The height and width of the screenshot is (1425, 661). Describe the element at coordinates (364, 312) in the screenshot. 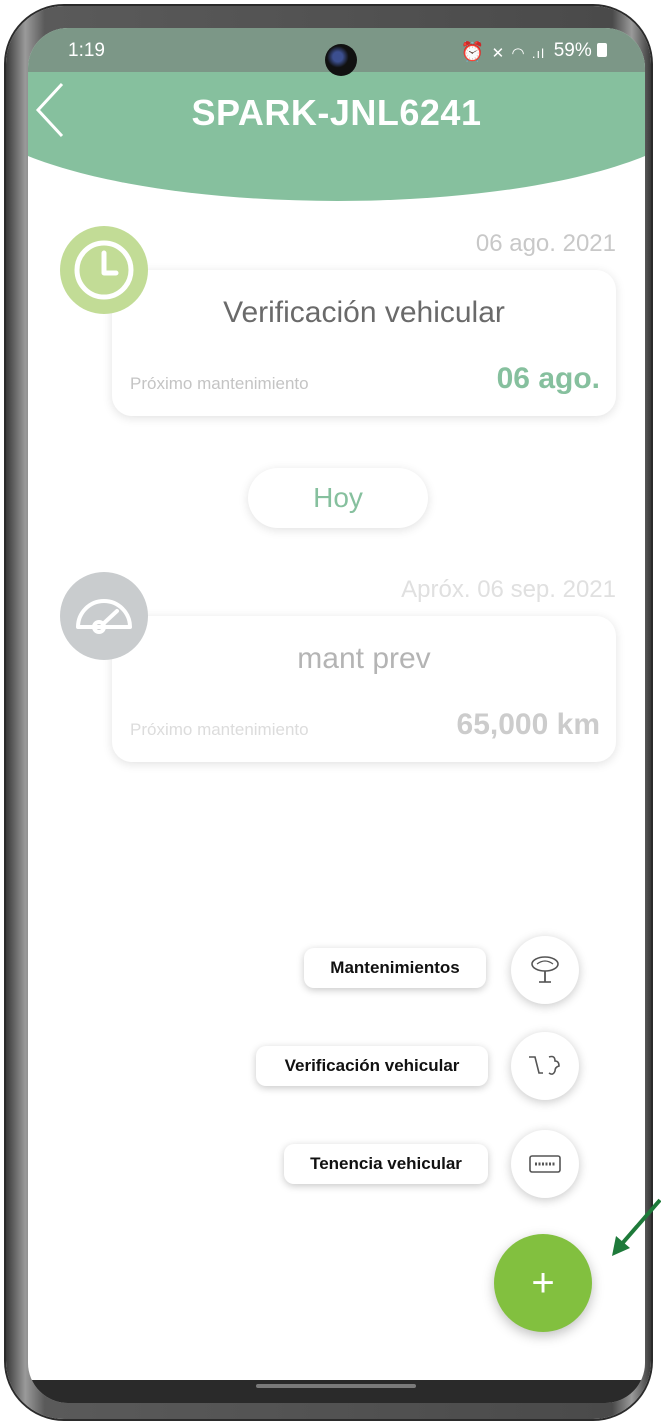

I see `card-title: Verificación vehicular` at that location.